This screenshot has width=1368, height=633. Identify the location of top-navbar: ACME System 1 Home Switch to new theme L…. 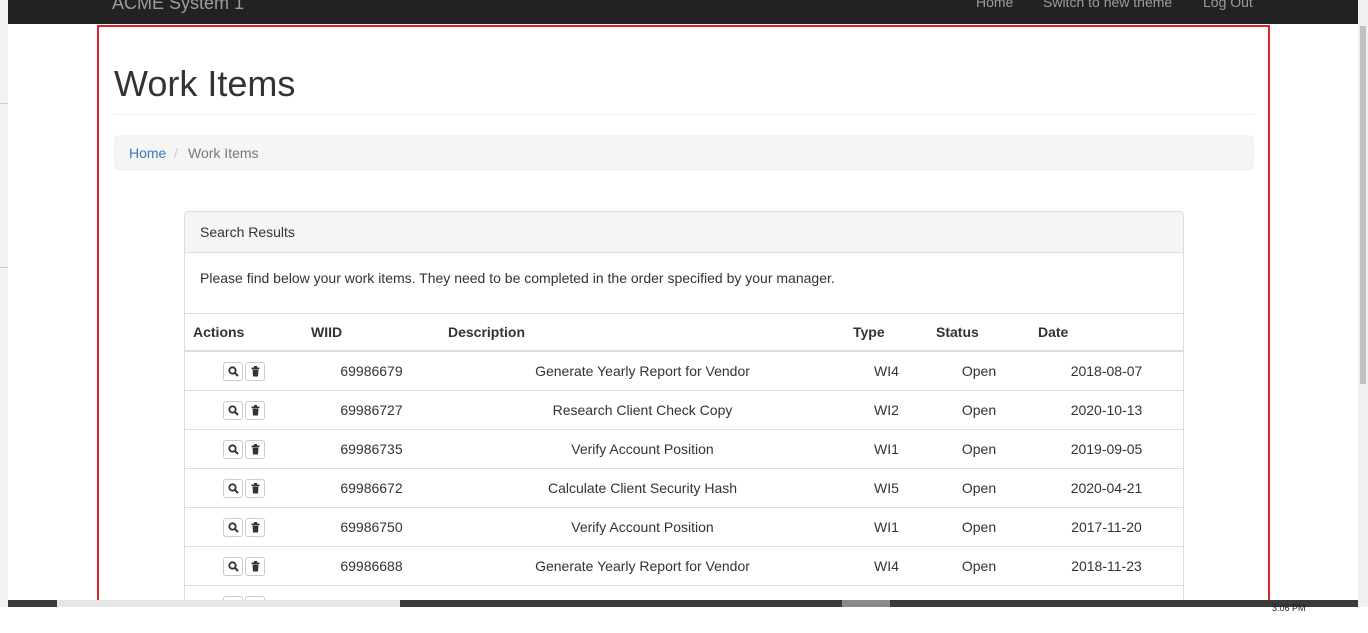
(683, 12).